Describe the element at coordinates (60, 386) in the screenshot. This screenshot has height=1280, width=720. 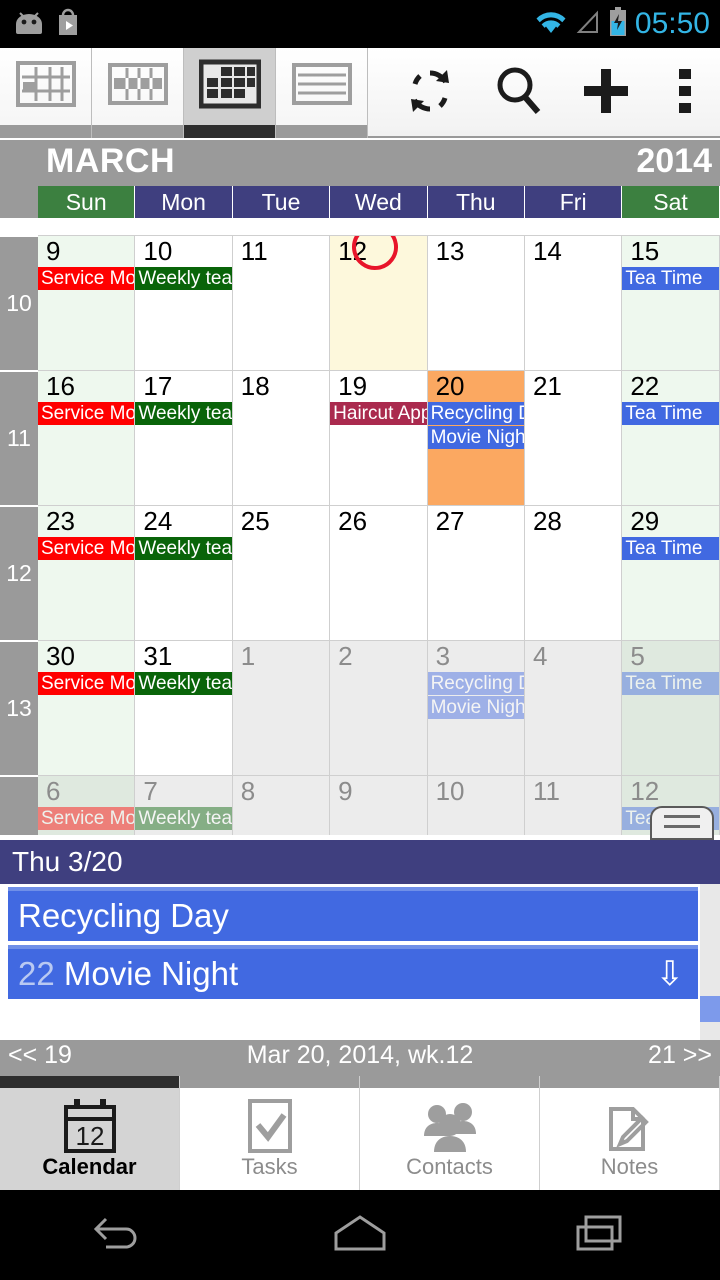
I see `day-number: 16` at that location.